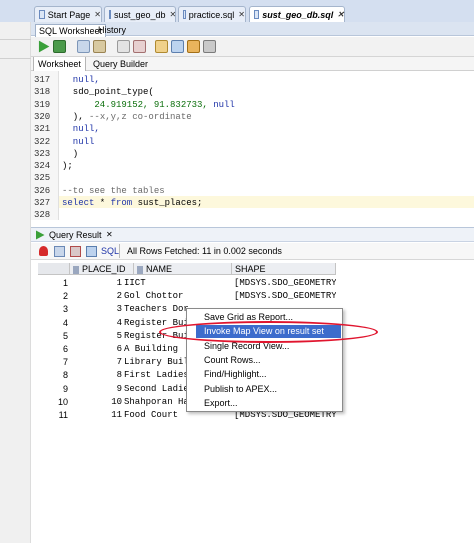 The image size is (474, 543). Describe the element at coordinates (96, 349) in the screenshot. I see `cell-place-id: 6` at that location.